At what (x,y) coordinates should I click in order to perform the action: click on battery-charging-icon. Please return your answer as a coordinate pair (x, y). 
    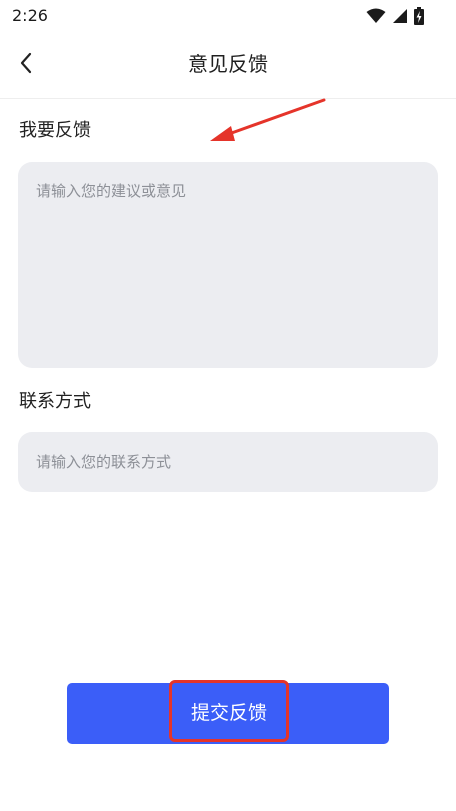
    Looking at the image, I should click on (419, 16).